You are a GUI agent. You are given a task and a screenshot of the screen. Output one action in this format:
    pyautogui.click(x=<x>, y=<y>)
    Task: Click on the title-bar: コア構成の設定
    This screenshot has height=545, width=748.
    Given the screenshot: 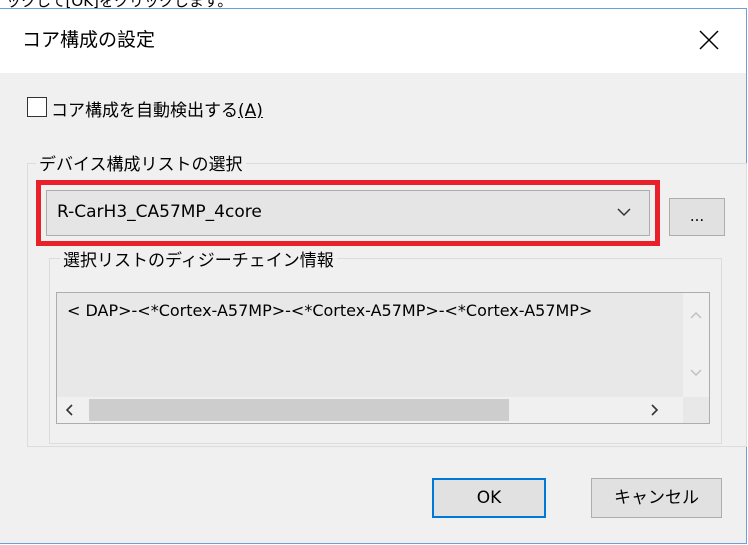 What is the action you would take?
    pyautogui.click(x=373, y=41)
    